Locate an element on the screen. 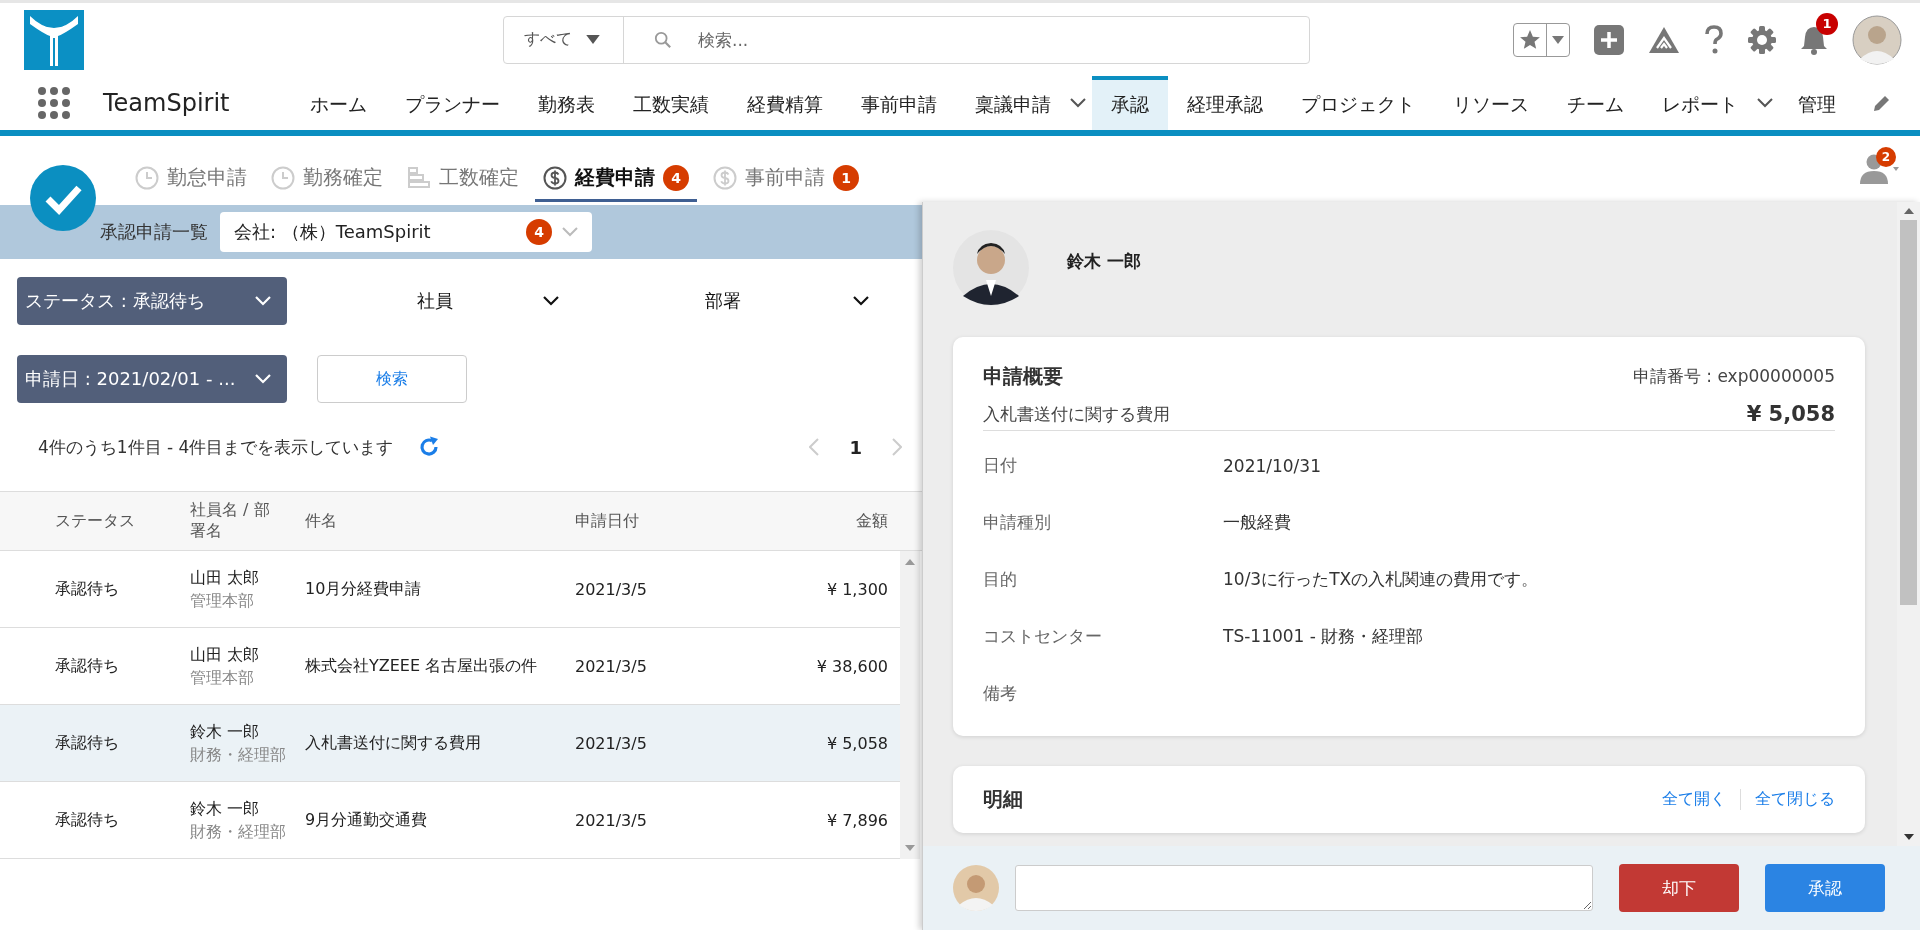  search-button: 検索 is located at coordinates (392, 379).